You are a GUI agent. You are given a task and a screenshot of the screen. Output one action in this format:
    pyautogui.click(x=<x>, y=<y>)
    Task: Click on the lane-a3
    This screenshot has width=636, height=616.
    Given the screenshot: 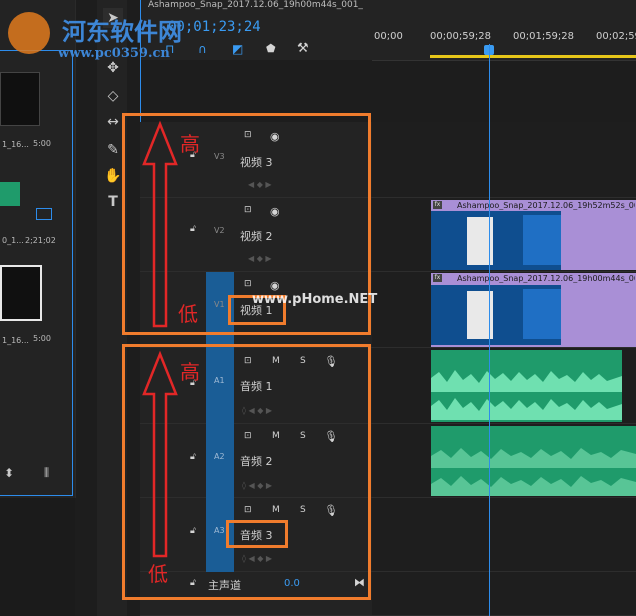 What is the action you would take?
    pyautogui.click(x=504, y=535)
    